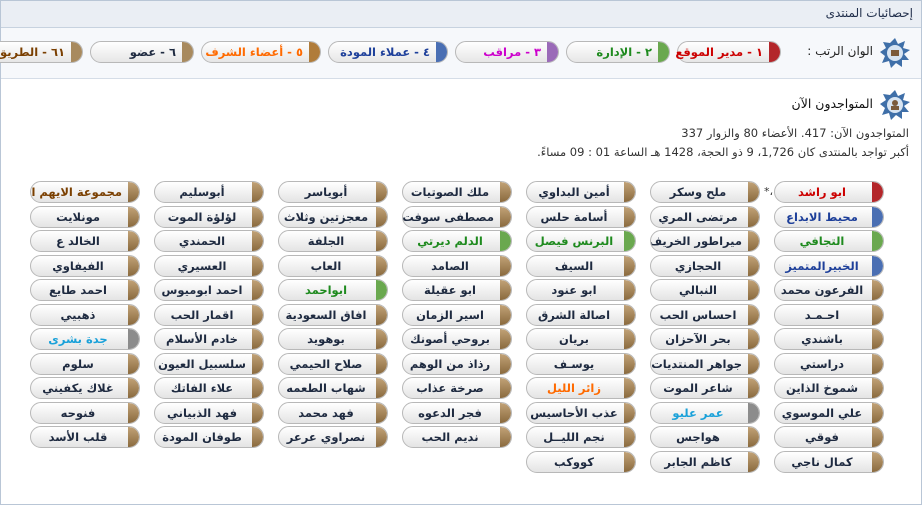  I want to click on online-user-link: دراستي, so click(829, 363).